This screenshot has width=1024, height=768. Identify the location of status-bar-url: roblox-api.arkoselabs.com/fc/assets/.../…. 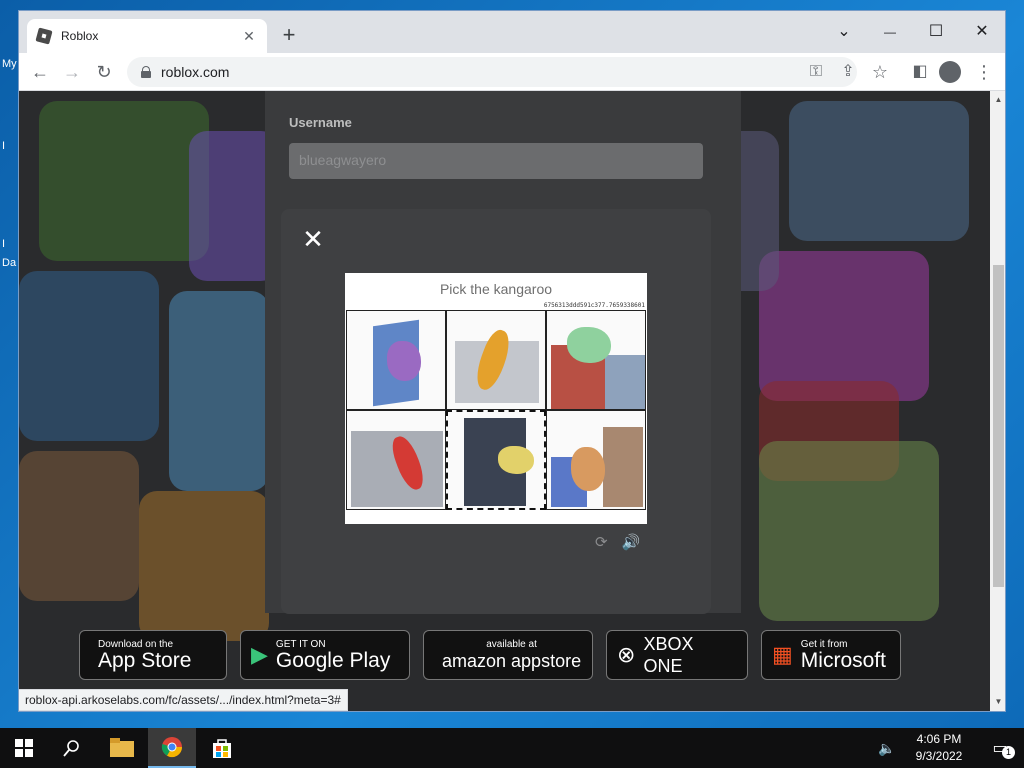
(183, 700).